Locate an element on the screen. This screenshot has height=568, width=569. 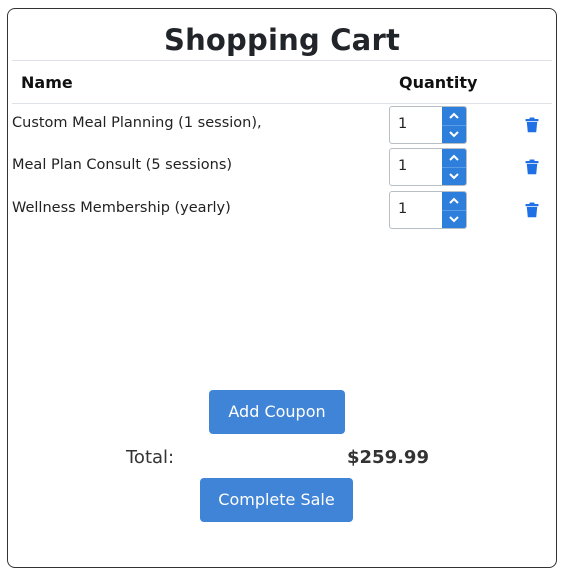
item-name: Custom Meal Planning (1 session), is located at coordinates (137, 123).